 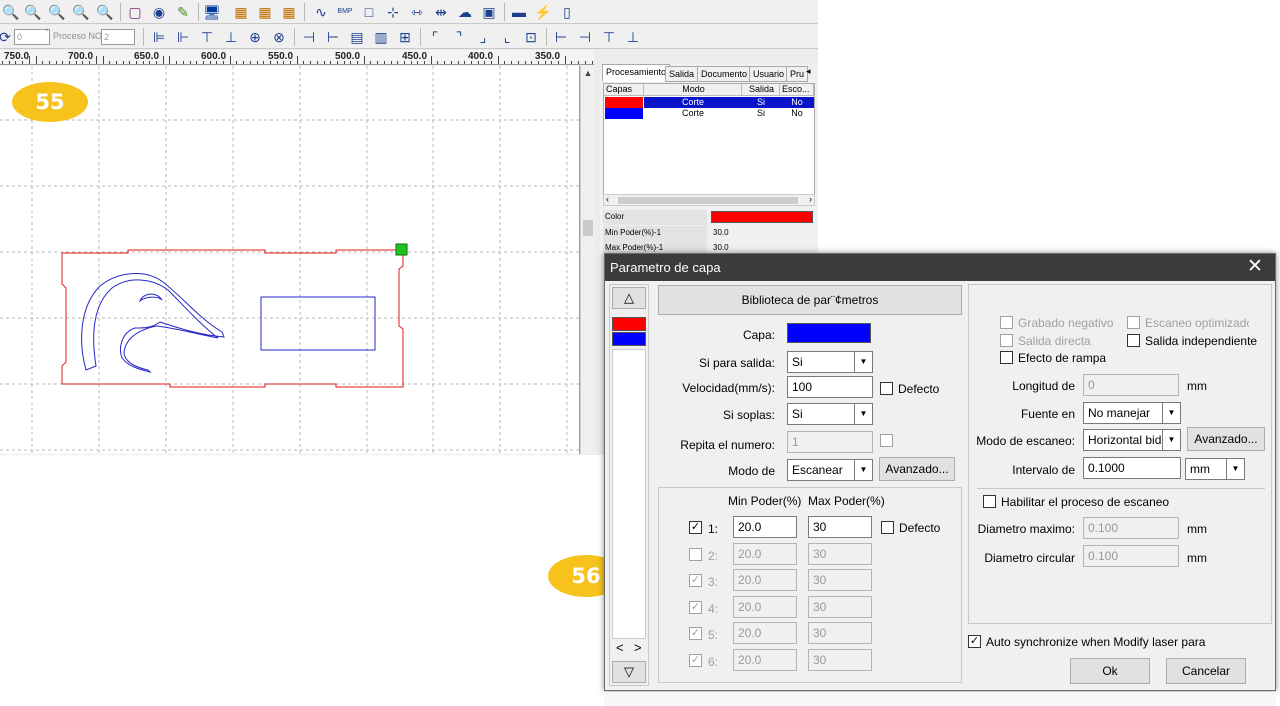 What do you see at coordinates (830, 387) in the screenshot?
I see `velocidad-input: 100` at bounding box center [830, 387].